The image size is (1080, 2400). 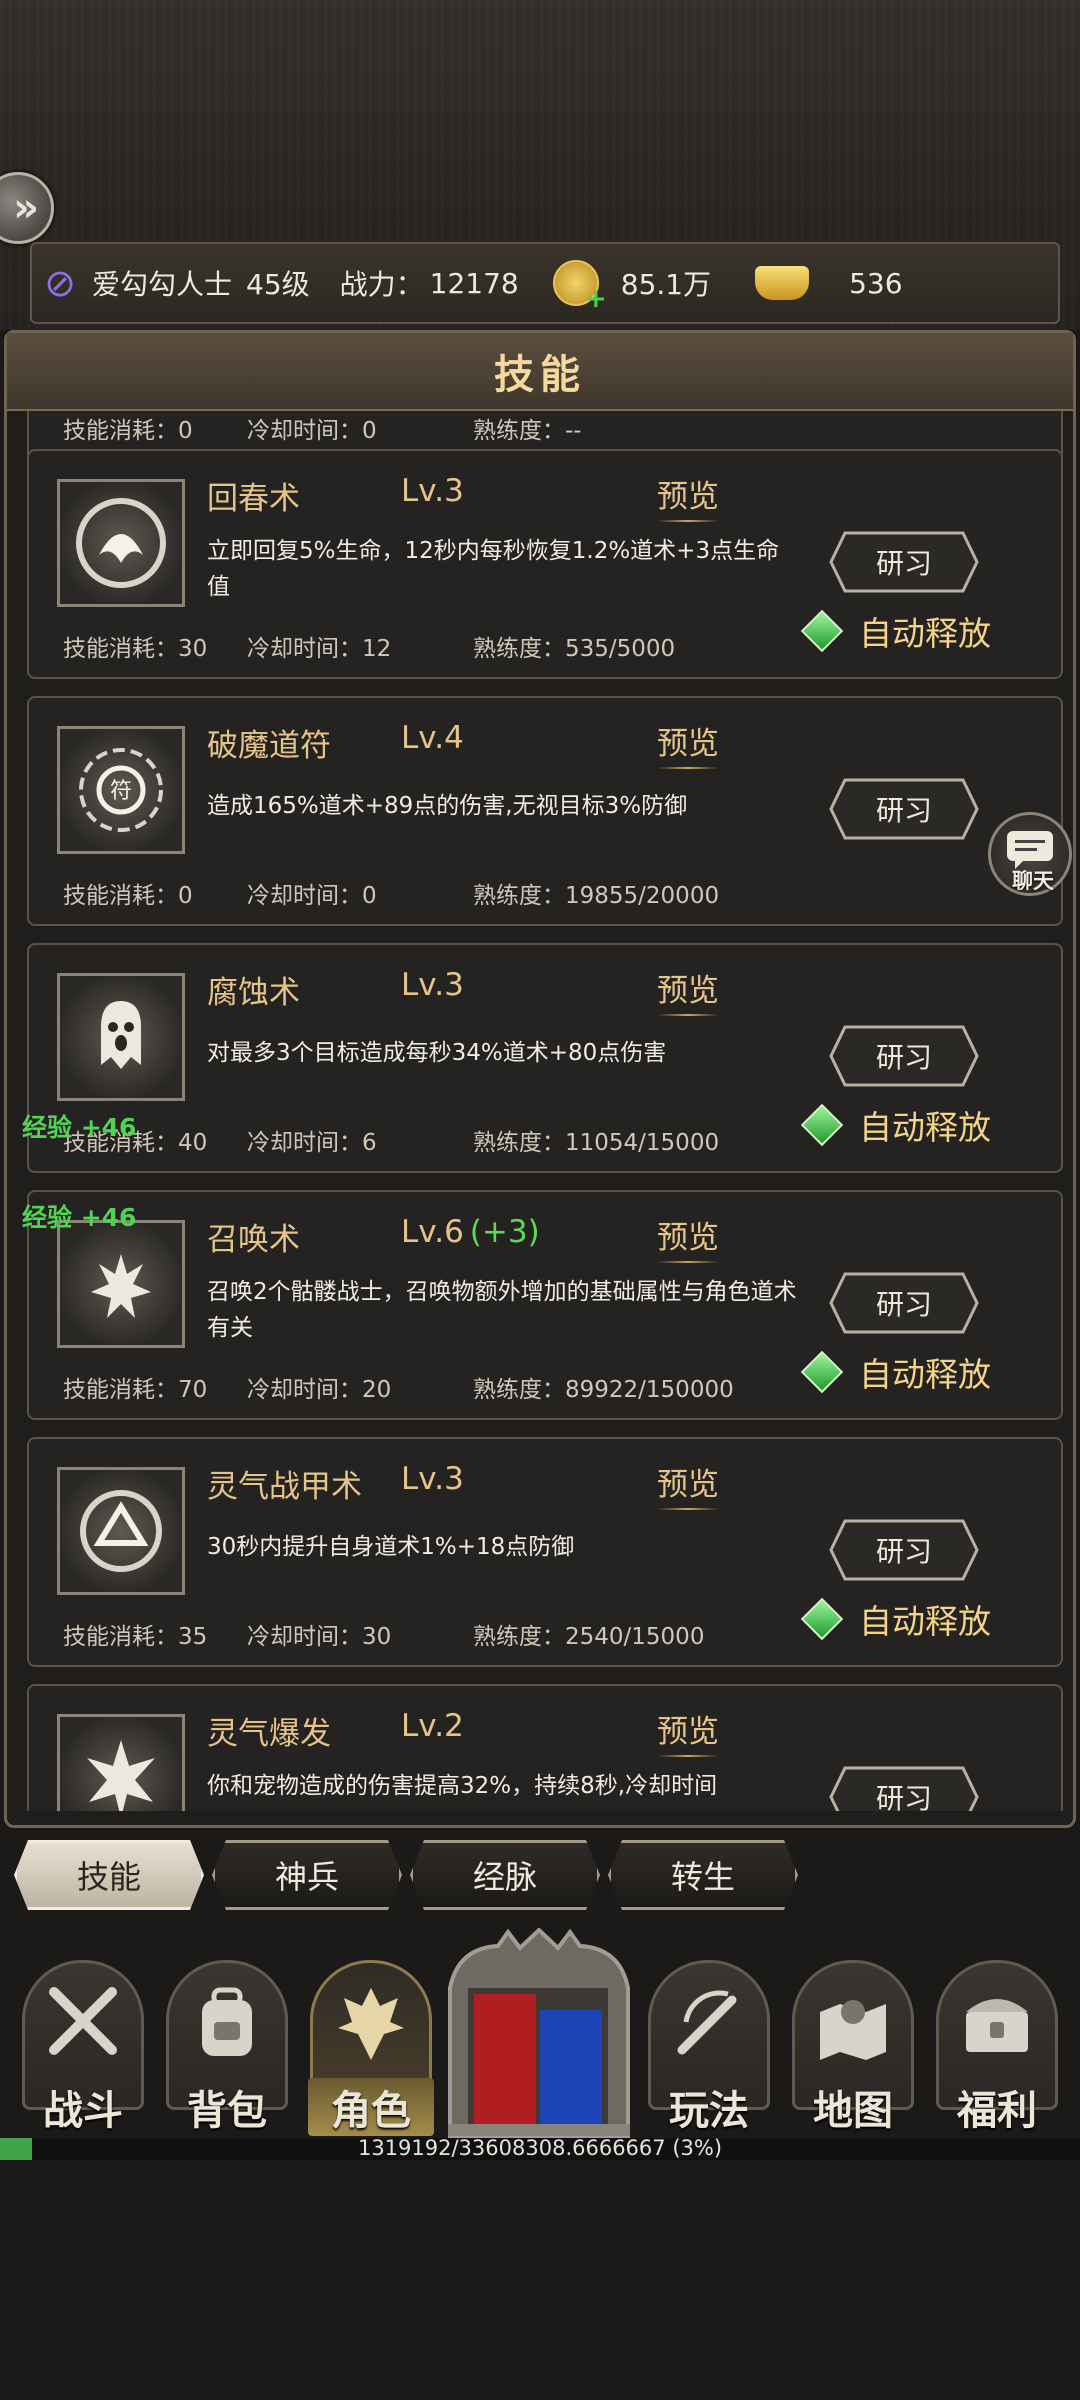 I want to click on tab-rebirth: 转生, so click(x=703, y=1875).